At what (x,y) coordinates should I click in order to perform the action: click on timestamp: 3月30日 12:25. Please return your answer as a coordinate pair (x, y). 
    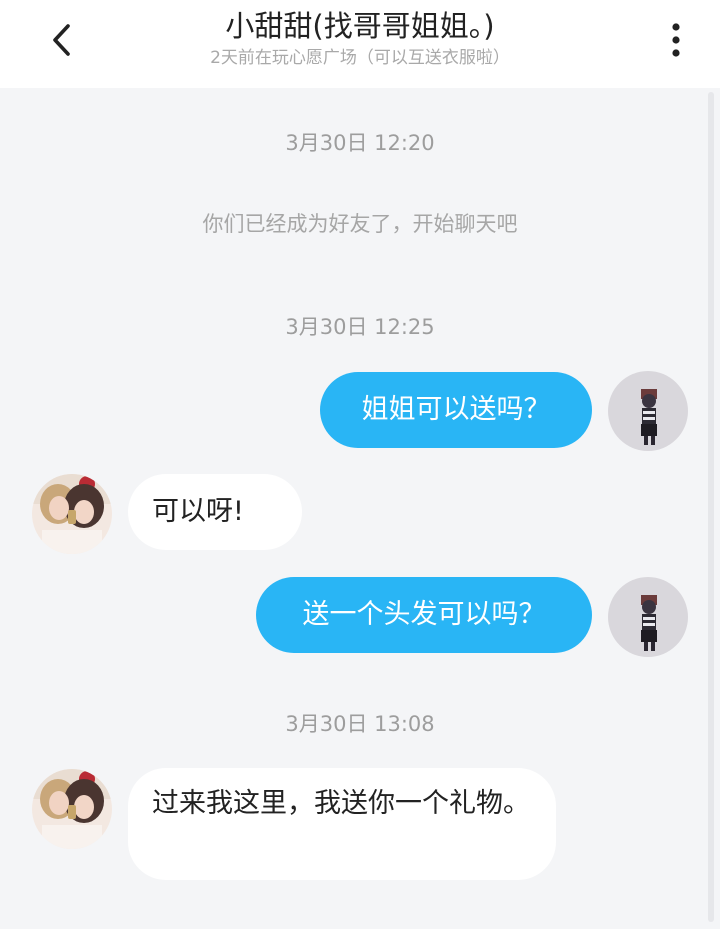
    Looking at the image, I should click on (360, 327).